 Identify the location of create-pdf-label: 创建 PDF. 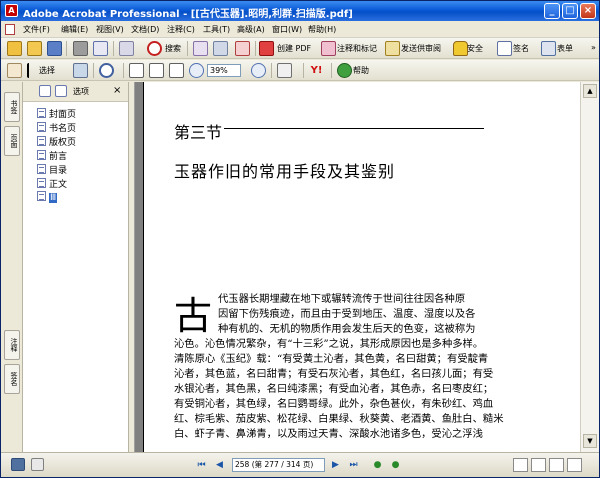
(294, 48).